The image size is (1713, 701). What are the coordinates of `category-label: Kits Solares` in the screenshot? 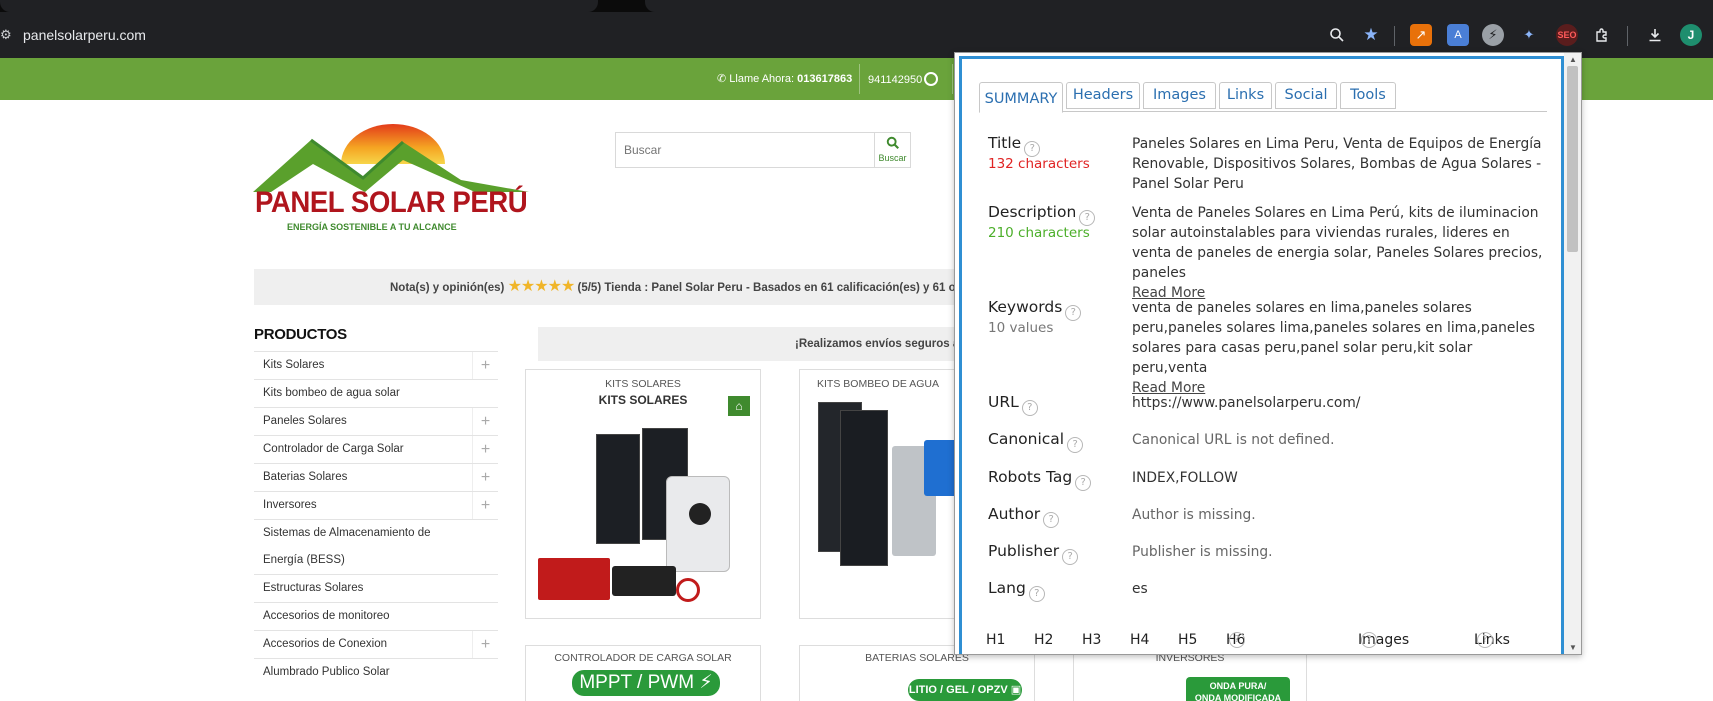 It's located at (294, 365).